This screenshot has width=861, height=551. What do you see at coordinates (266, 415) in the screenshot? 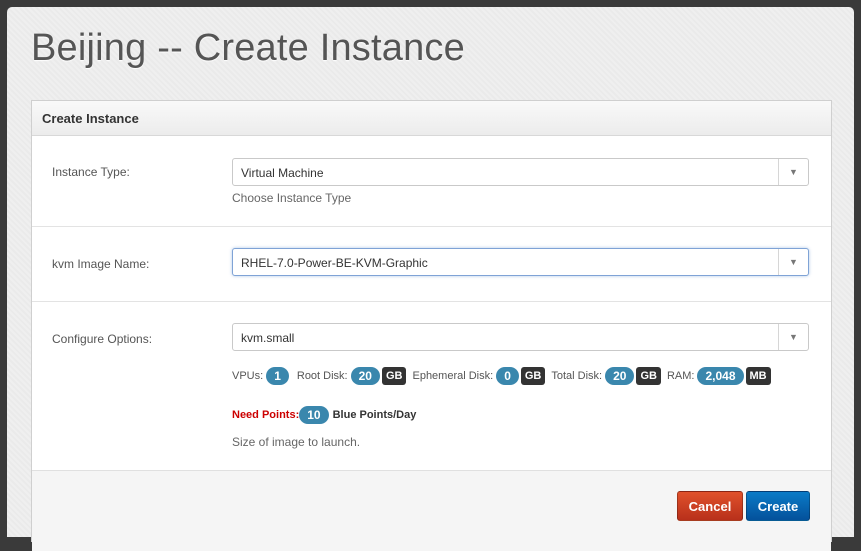
I see `need-points-label: Need Points:` at bounding box center [266, 415].